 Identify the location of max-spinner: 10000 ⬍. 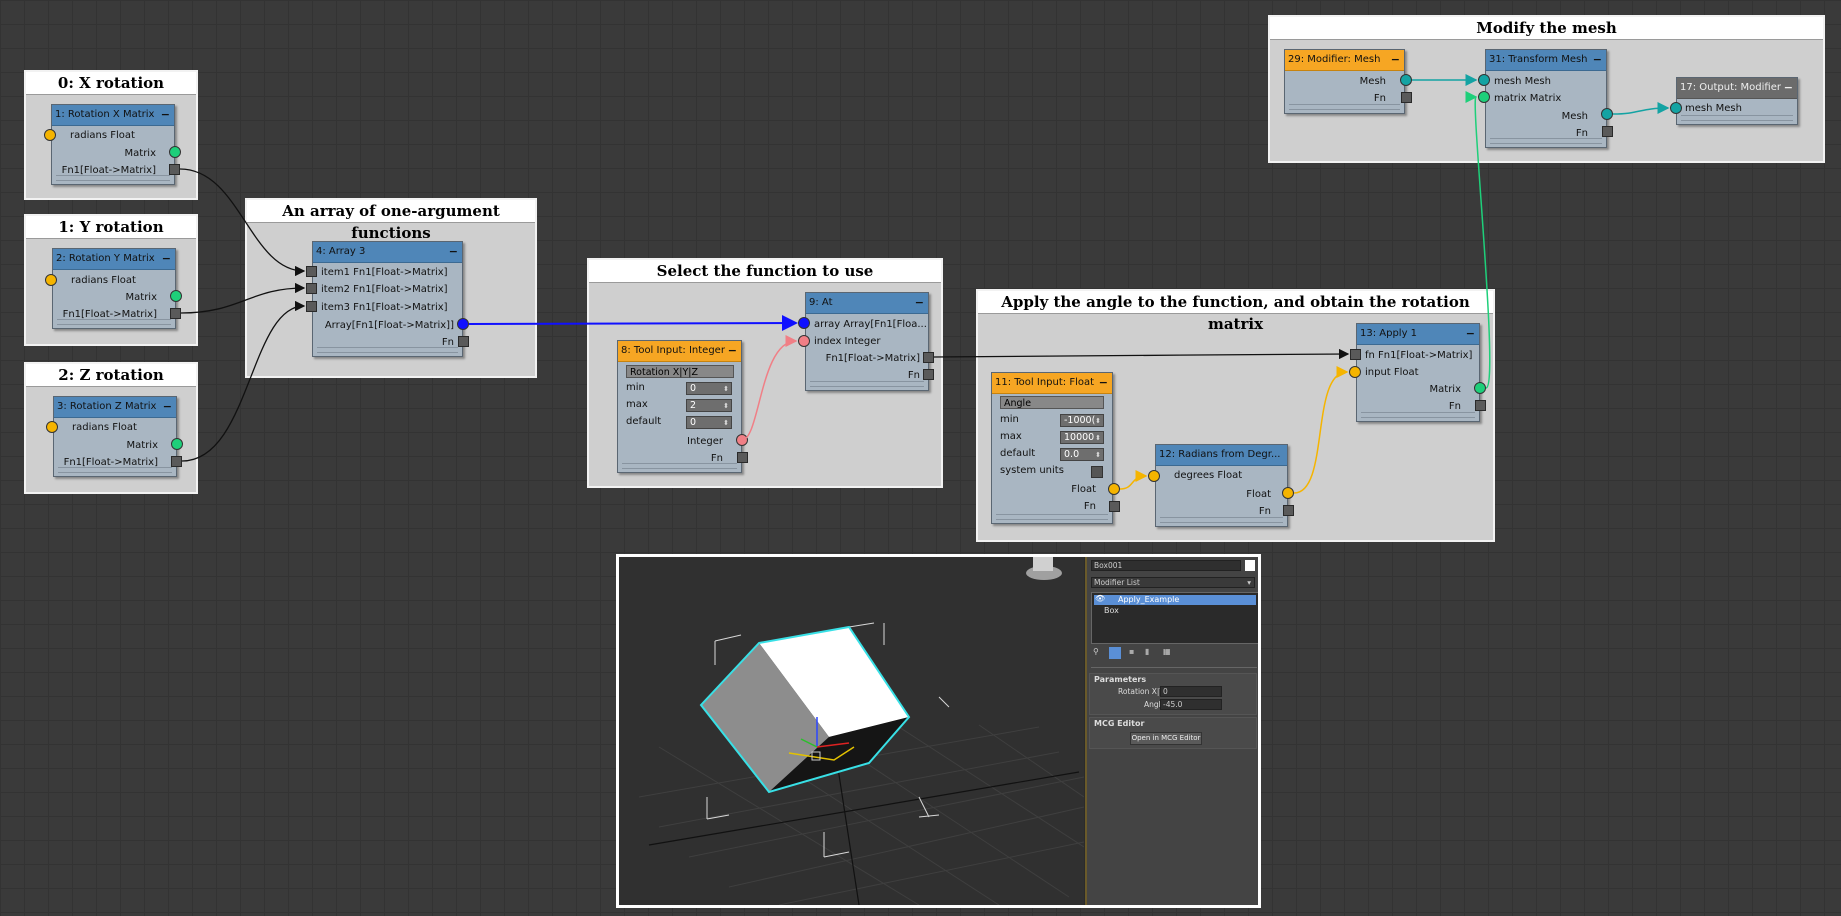
(1082, 437).